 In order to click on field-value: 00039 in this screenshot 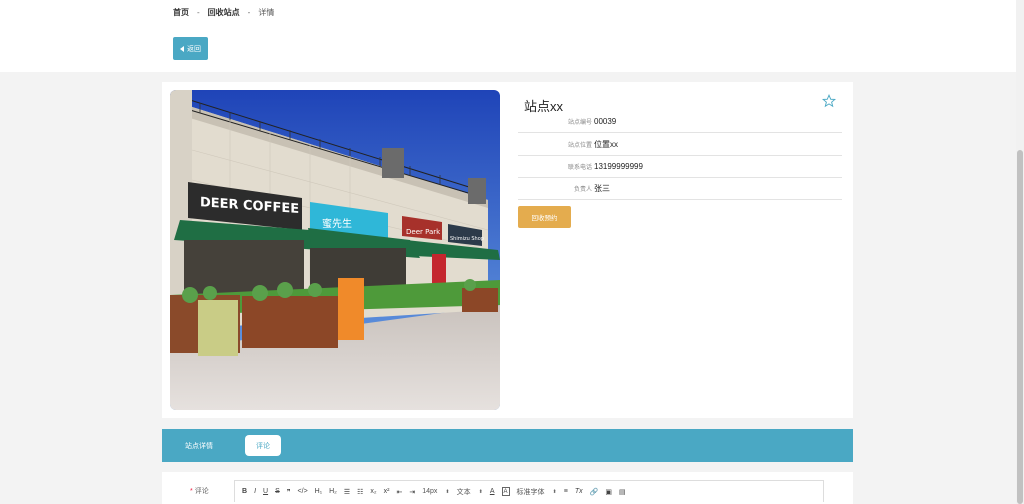, I will do `click(605, 121)`.